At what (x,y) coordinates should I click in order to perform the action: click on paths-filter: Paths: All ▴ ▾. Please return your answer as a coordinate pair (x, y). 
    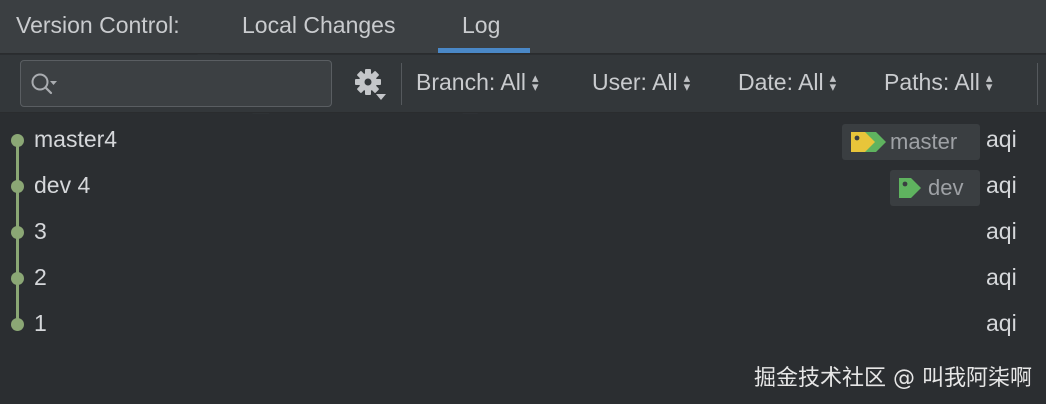
    Looking at the image, I should click on (938, 82).